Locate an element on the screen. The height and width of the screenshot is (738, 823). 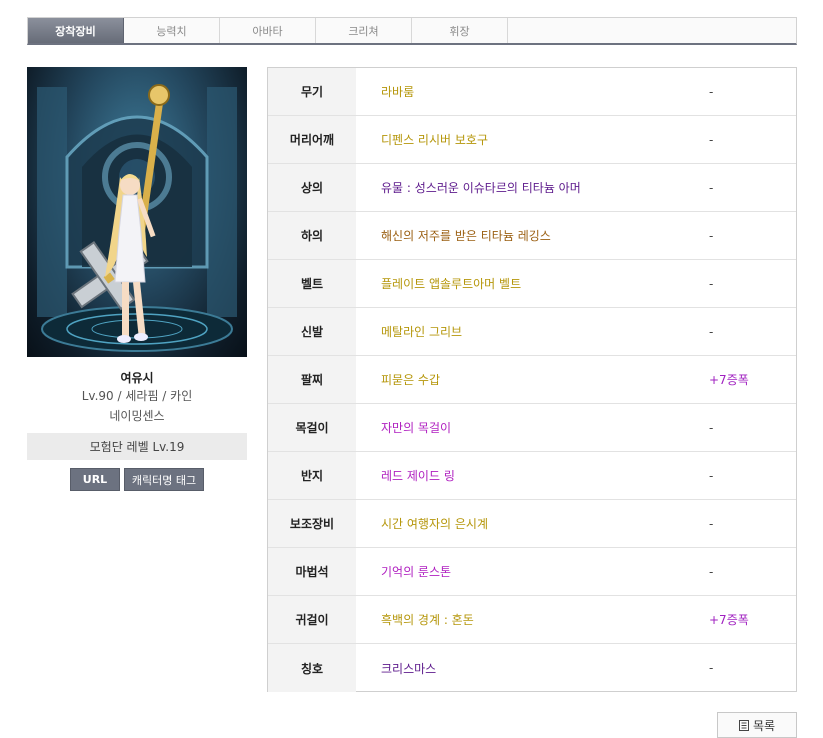
tab-equipment: 장착장비 is located at coordinates (76, 30).